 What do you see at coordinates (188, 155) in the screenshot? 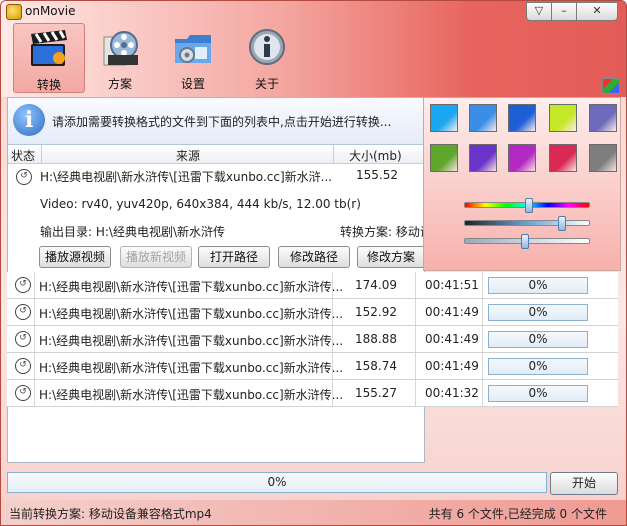
I see `header-source: 来源` at bounding box center [188, 155].